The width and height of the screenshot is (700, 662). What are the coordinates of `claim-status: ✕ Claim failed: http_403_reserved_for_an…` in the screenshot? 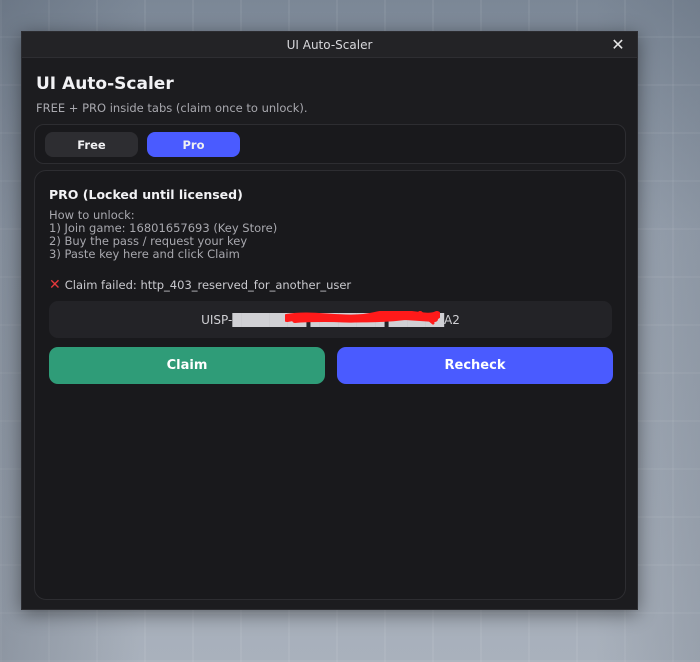 It's located at (200, 285).